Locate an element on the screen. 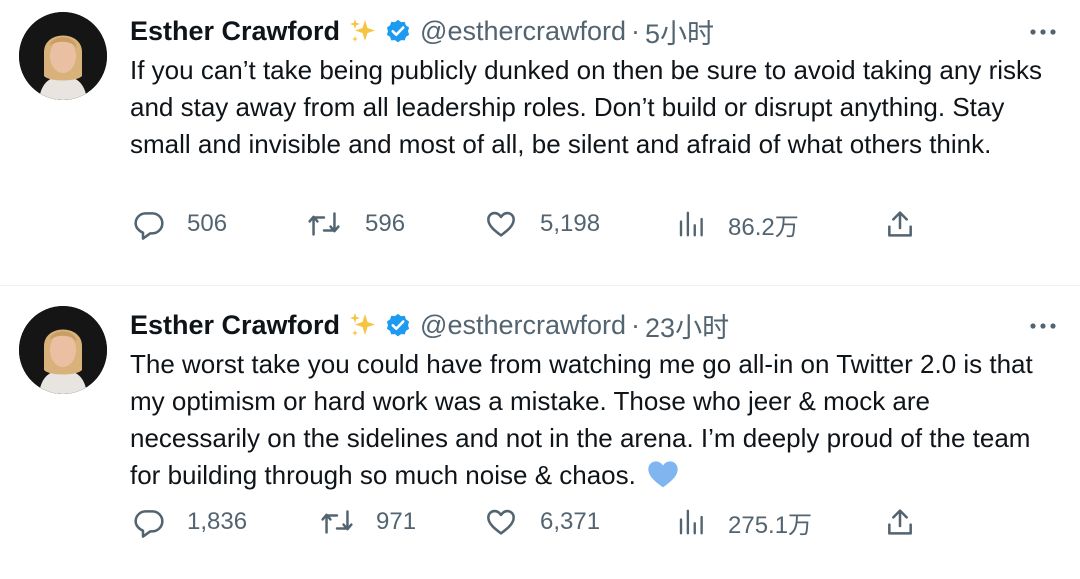 Image resolution: width=1080 pixels, height=579 pixels. reply-count: 1,836 is located at coordinates (217, 521).